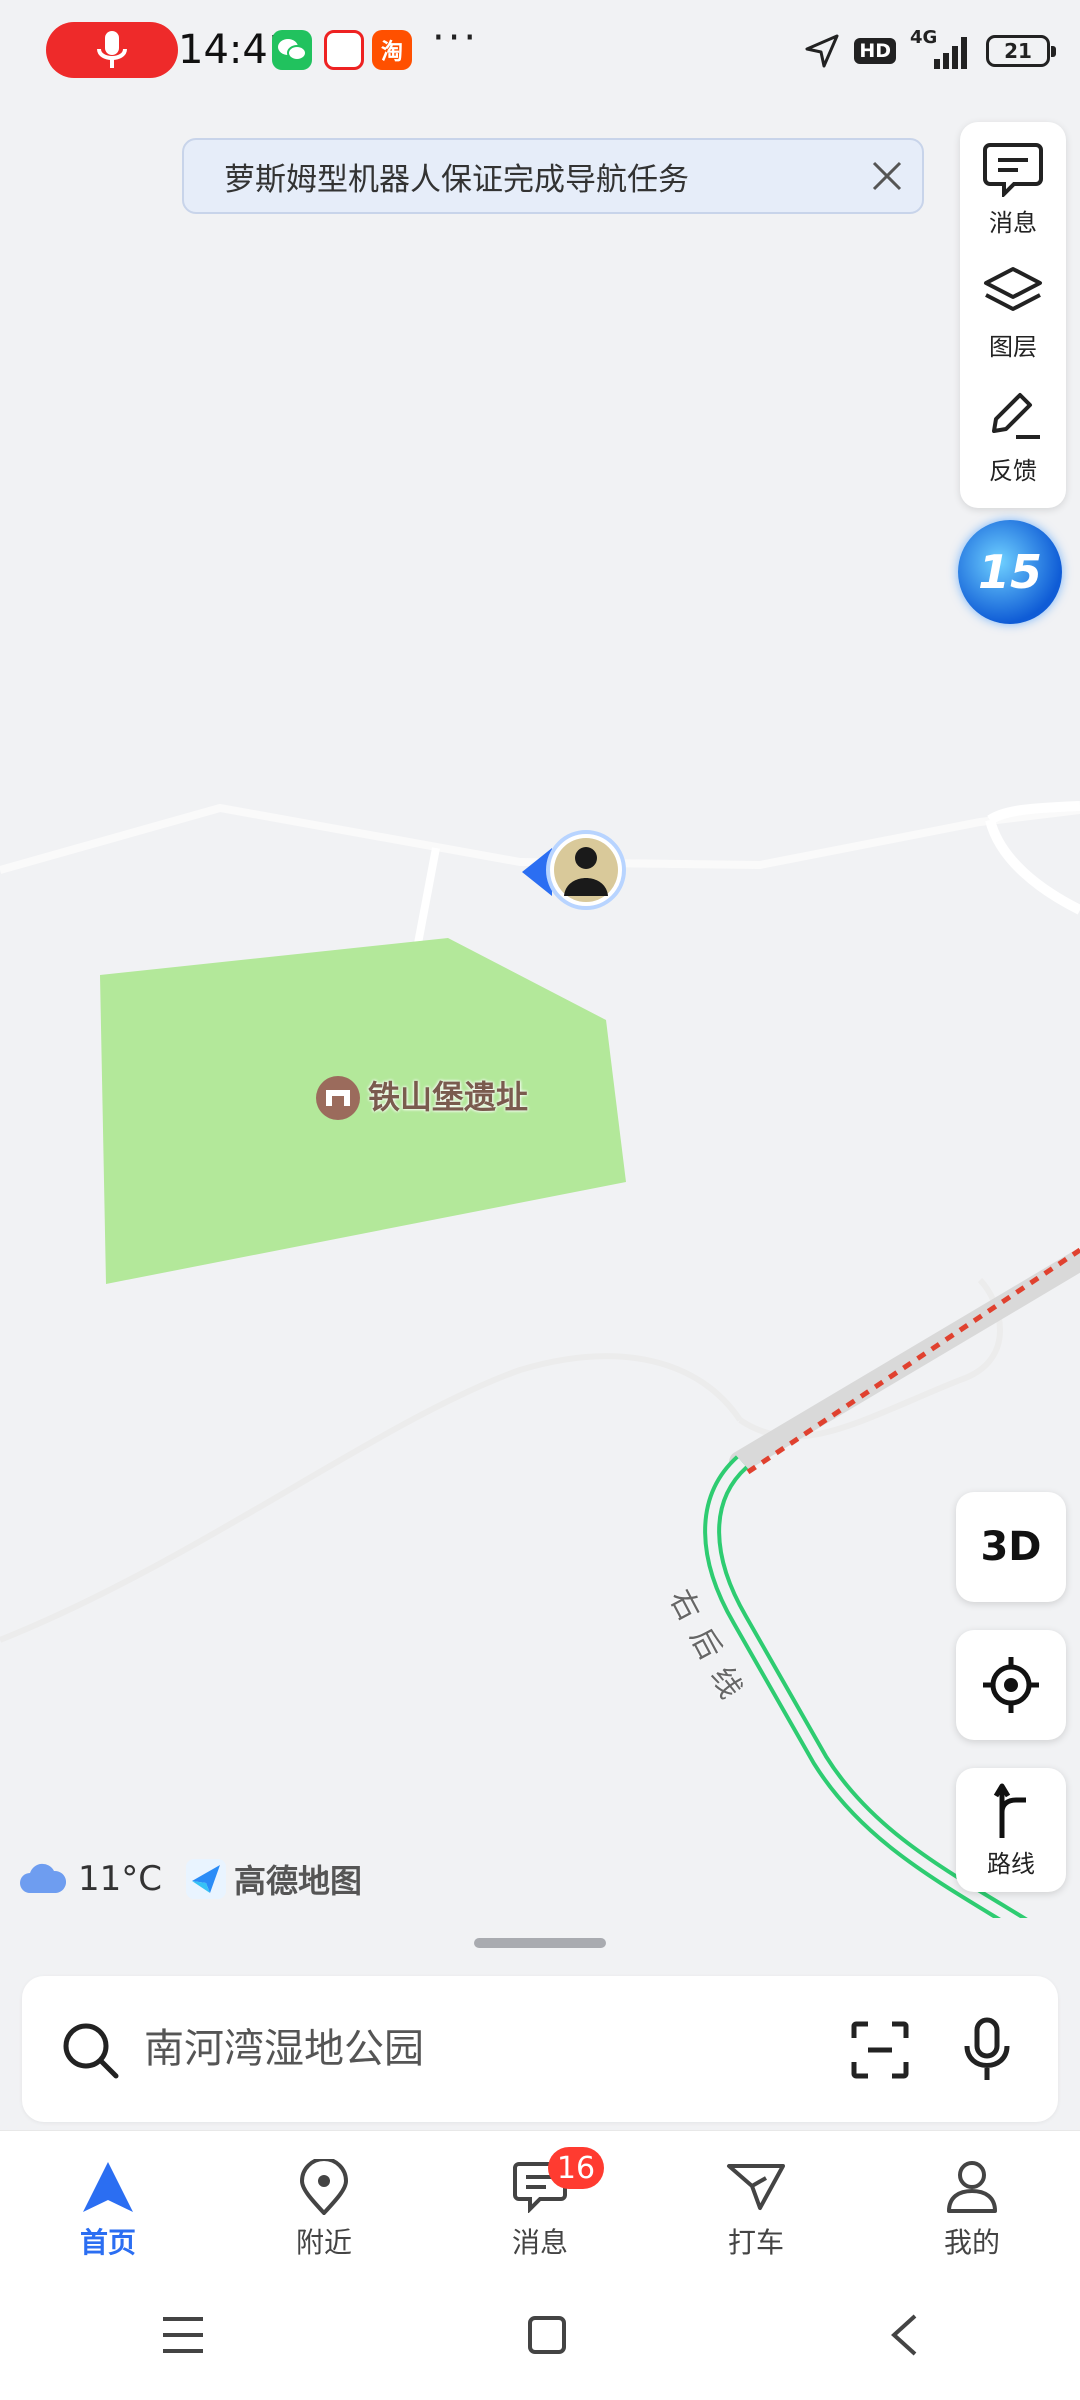 This screenshot has height=2400, width=1080. I want to click on activity-badge: 15, so click(1010, 572).